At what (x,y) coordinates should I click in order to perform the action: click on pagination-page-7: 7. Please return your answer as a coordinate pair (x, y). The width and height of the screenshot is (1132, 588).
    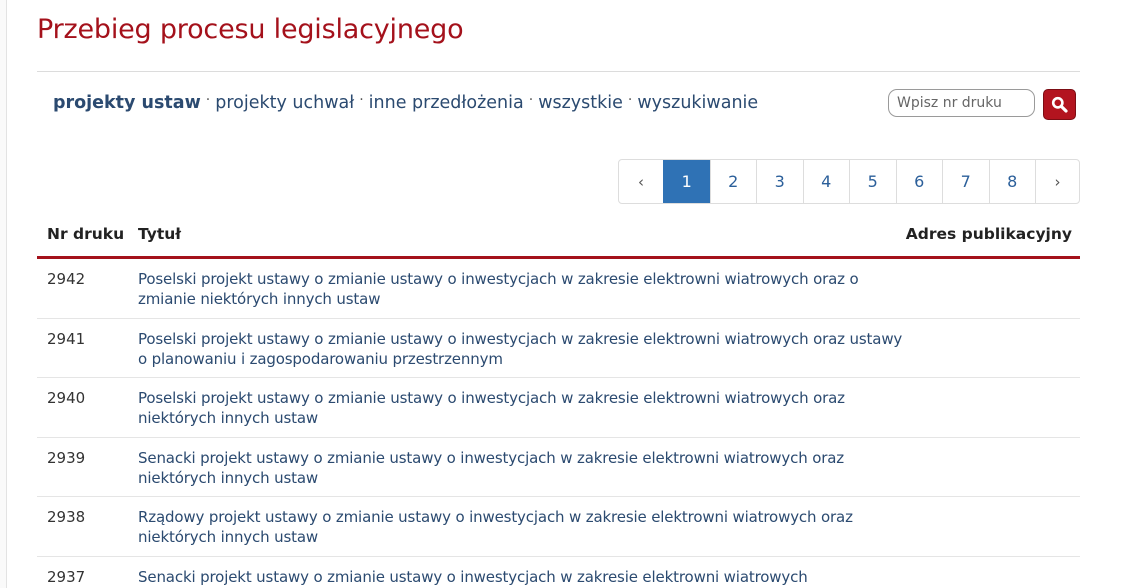
    Looking at the image, I should click on (965, 181).